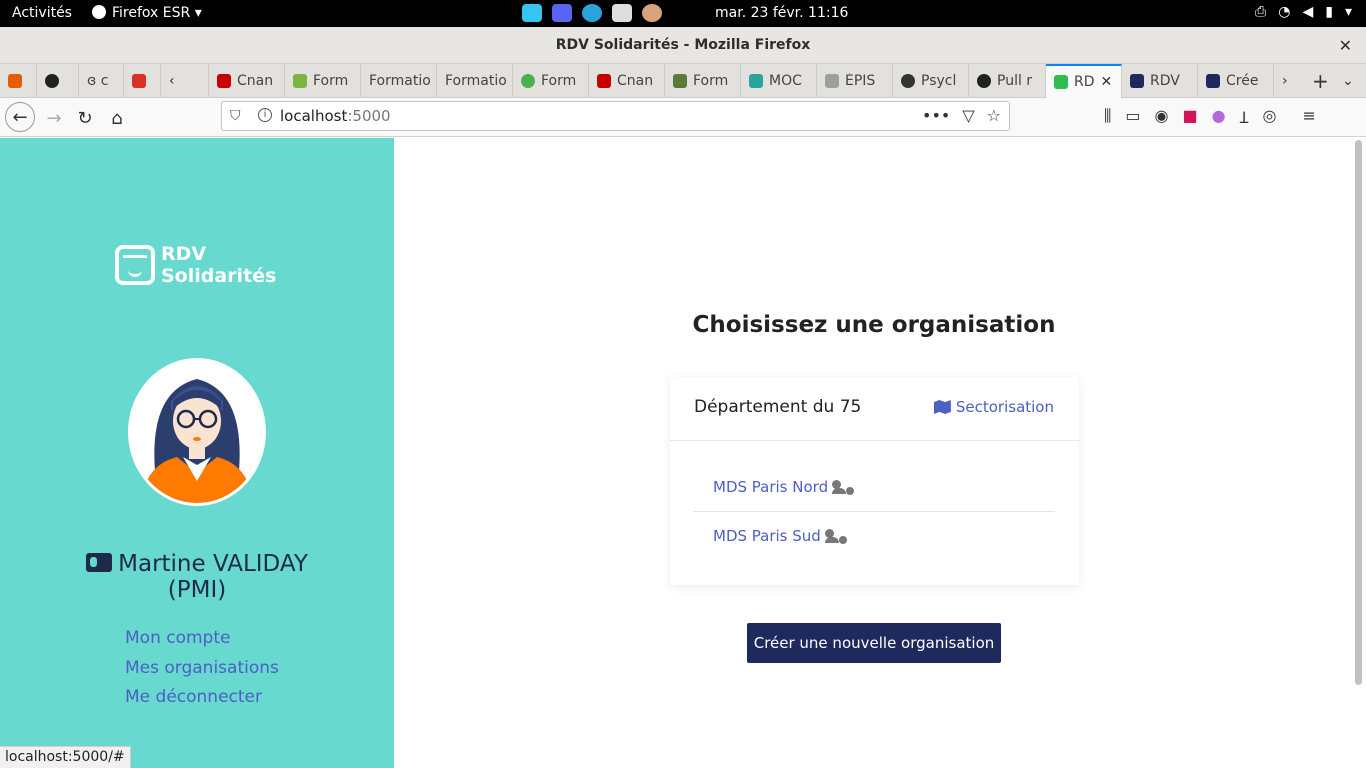 This screenshot has width=1366, height=768. What do you see at coordinates (939, 81) in the screenshot?
I see `tab-label: Psycl` at bounding box center [939, 81].